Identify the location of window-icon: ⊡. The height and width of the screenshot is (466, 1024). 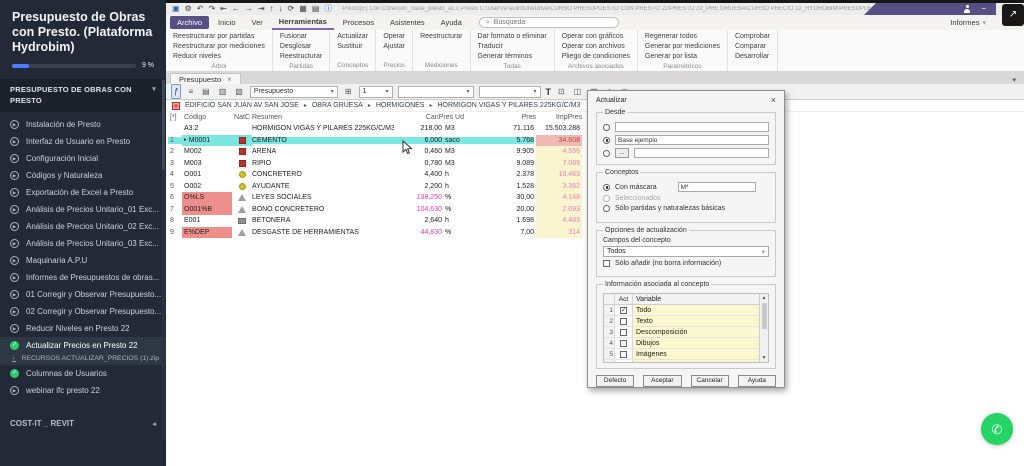
(561, 91).